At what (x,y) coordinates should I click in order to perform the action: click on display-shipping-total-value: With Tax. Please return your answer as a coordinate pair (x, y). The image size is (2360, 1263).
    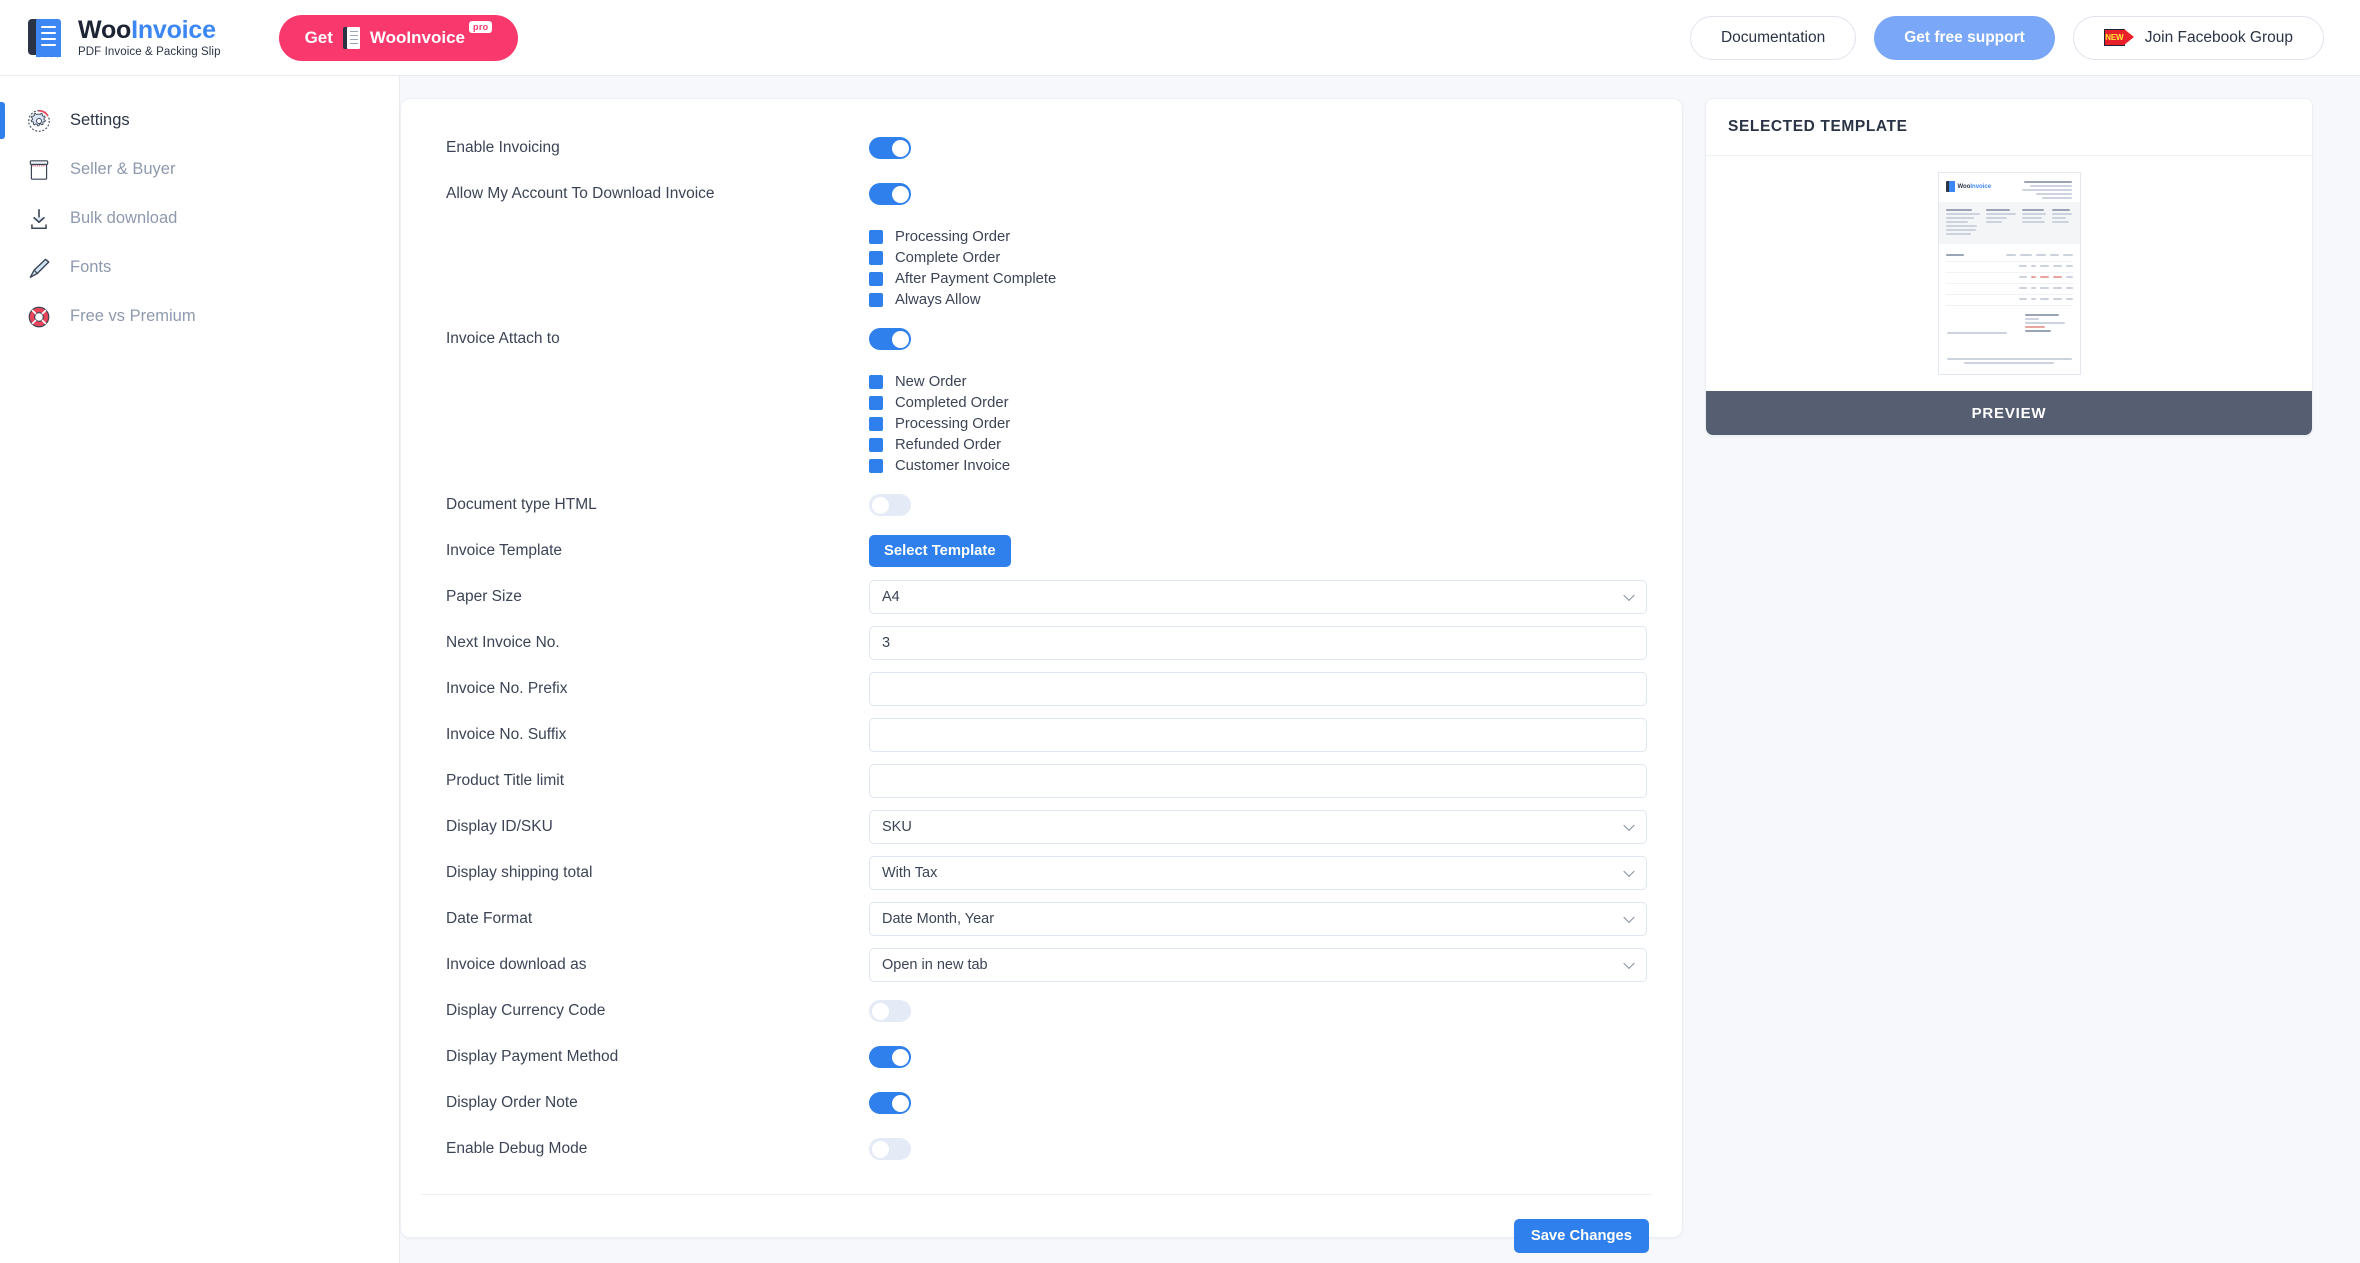
    Looking at the image, I should click on (910, 873).